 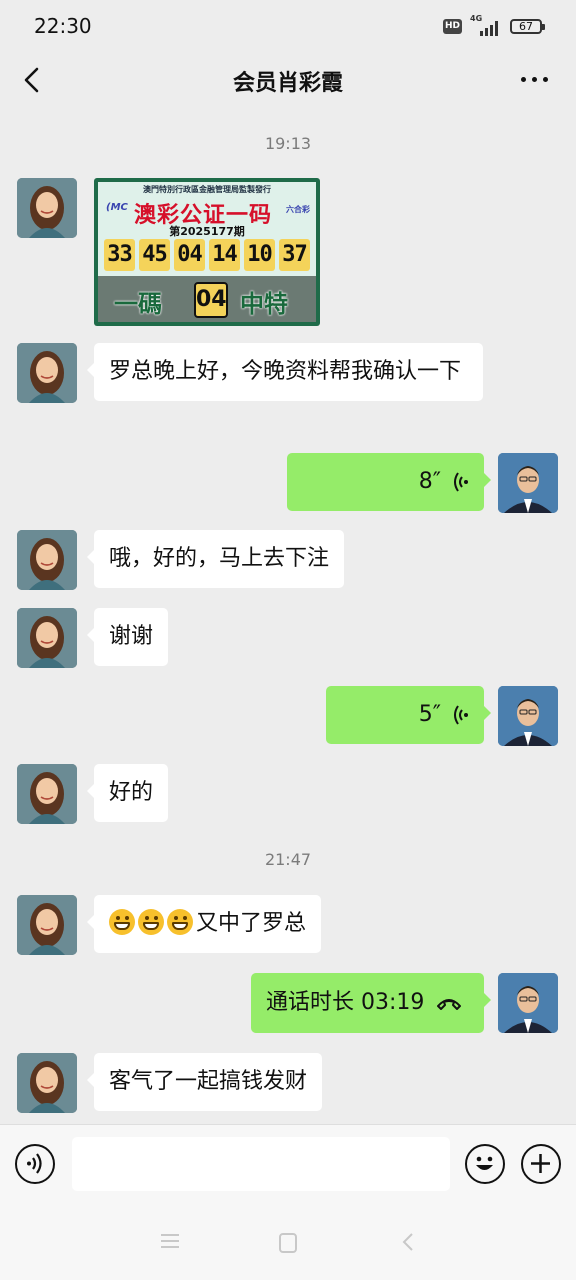 What do you see at coordinates (408, 1242) in the screenshot?
I see `back-nav-icon` at bounding box center [408, 1242].